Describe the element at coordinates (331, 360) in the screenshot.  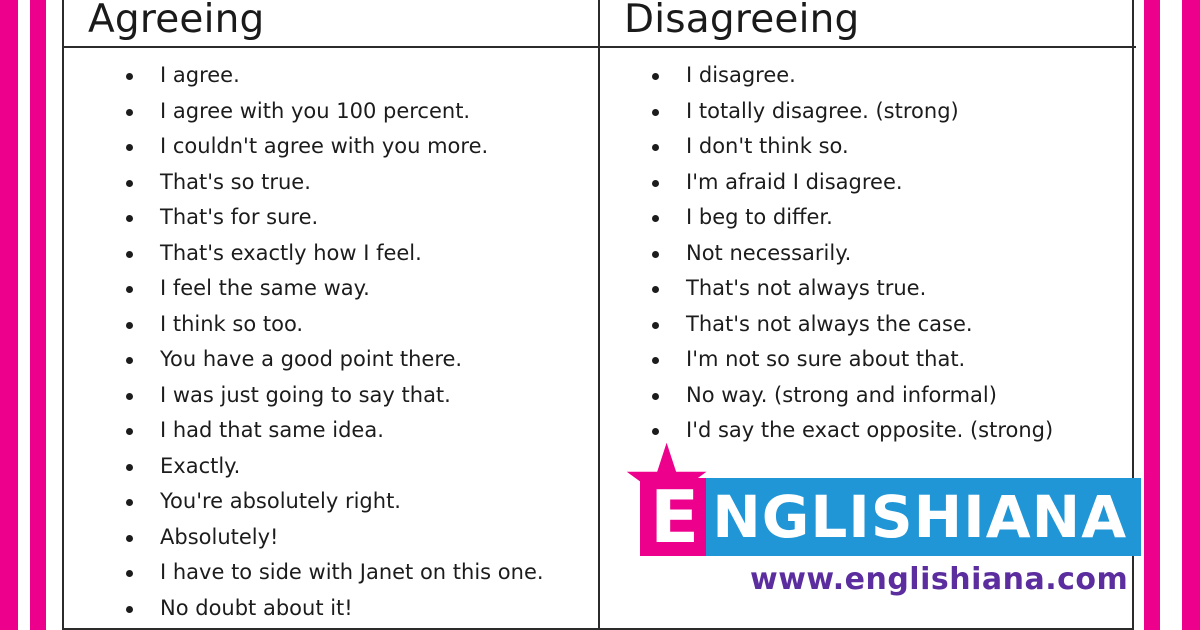
I see `list-item: You have a good point there.` at that location.